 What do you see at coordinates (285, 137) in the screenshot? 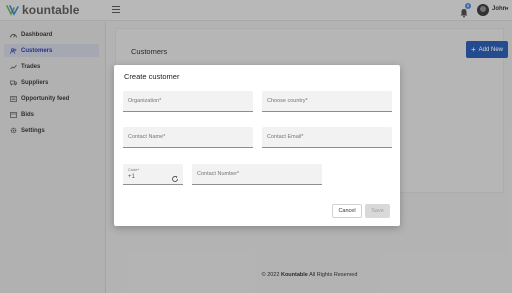
I see `contact-email-placeholder: Contact Email*` at bounding box center [285, 137].